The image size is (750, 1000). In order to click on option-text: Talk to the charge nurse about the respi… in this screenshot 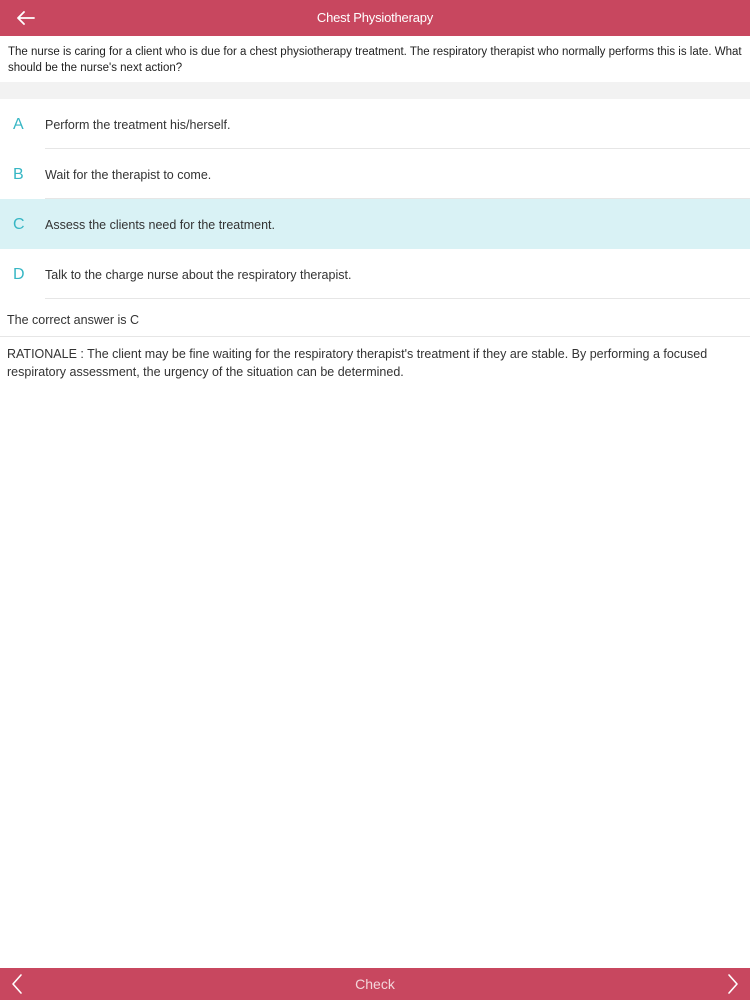, I will do `click(198, 275)`.